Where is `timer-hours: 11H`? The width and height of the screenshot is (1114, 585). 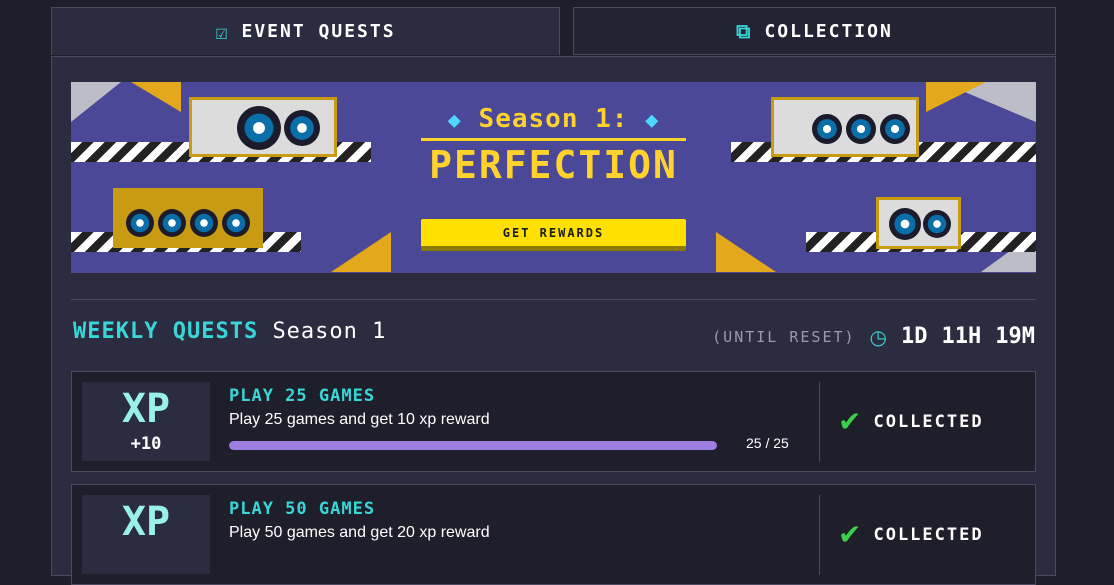 timer-hours: 11H is located at coordinates (961, 336).